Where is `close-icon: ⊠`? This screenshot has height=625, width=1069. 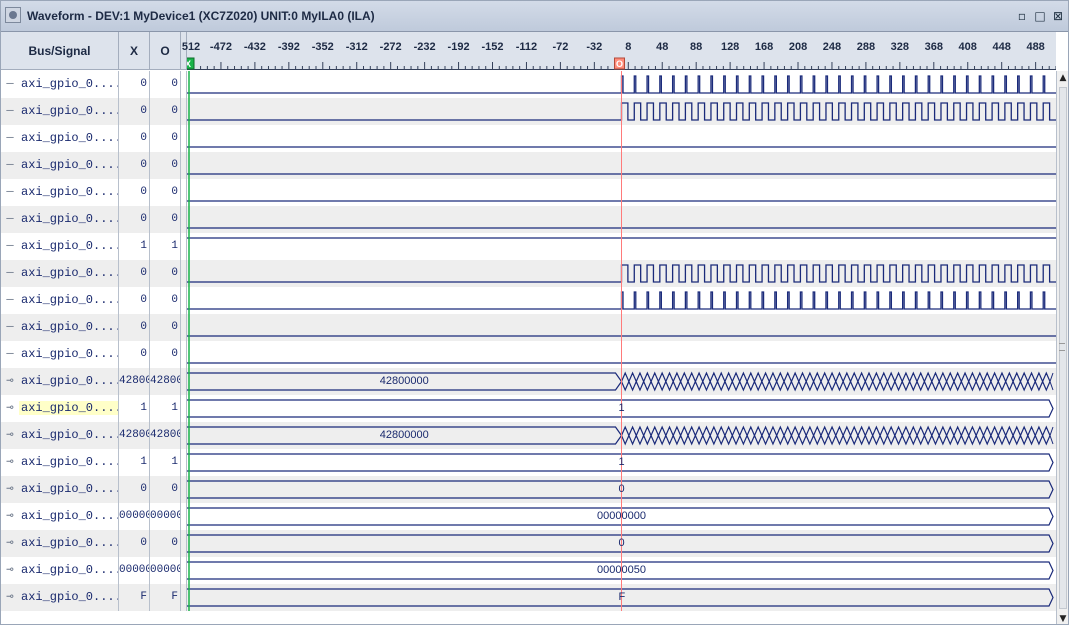 close-icon: ⊠ is located at coordinates (1058, 16).